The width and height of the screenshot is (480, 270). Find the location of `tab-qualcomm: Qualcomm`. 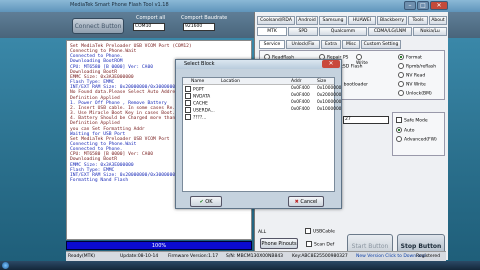

tab-qualcomm: Qualcomm is located at coordinates (343, 31).